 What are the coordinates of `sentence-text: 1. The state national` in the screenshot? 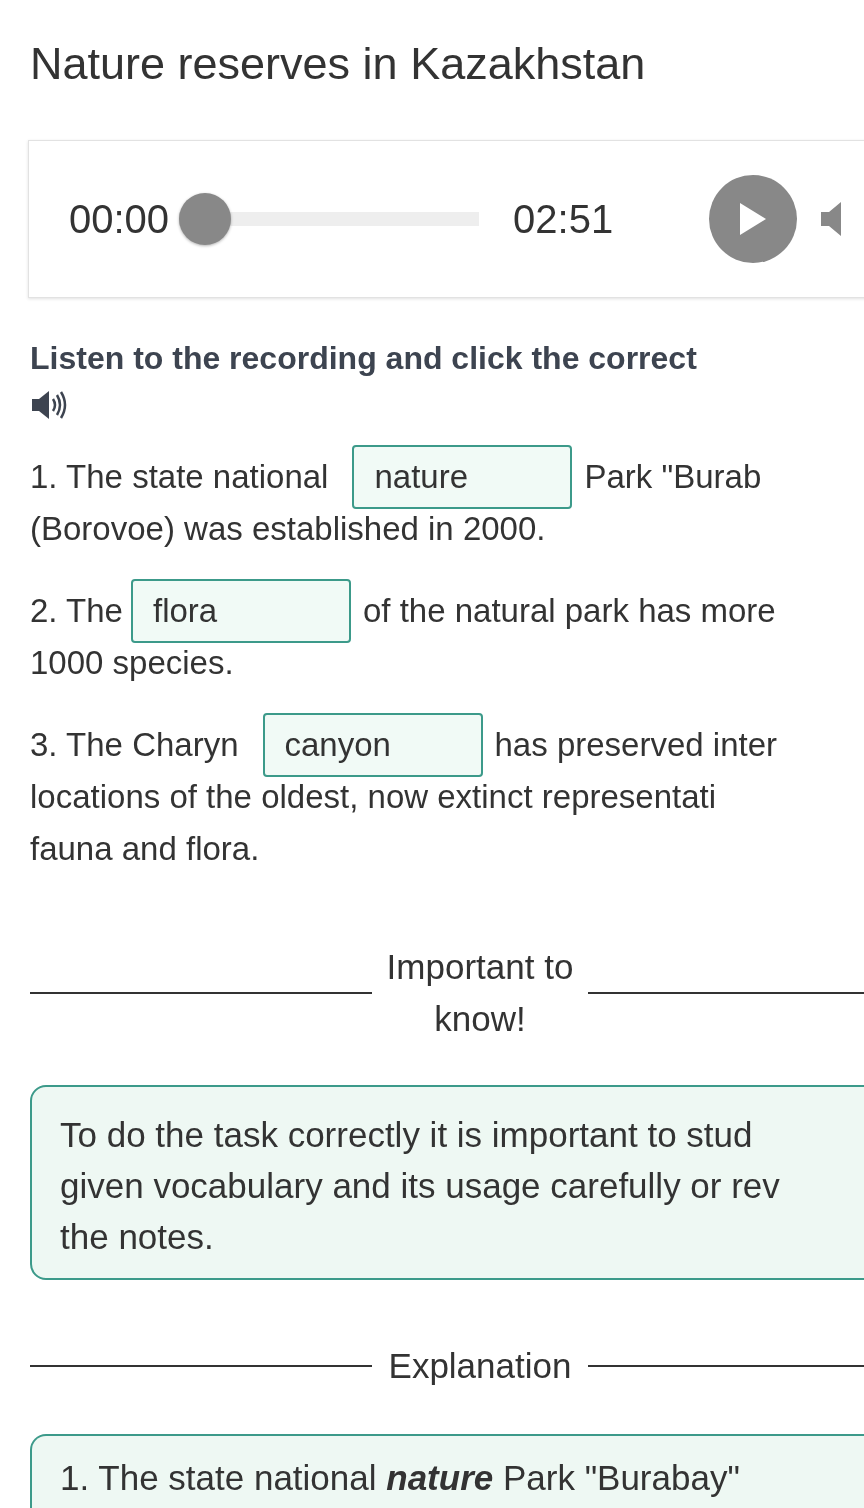 It's located at (179, 477).